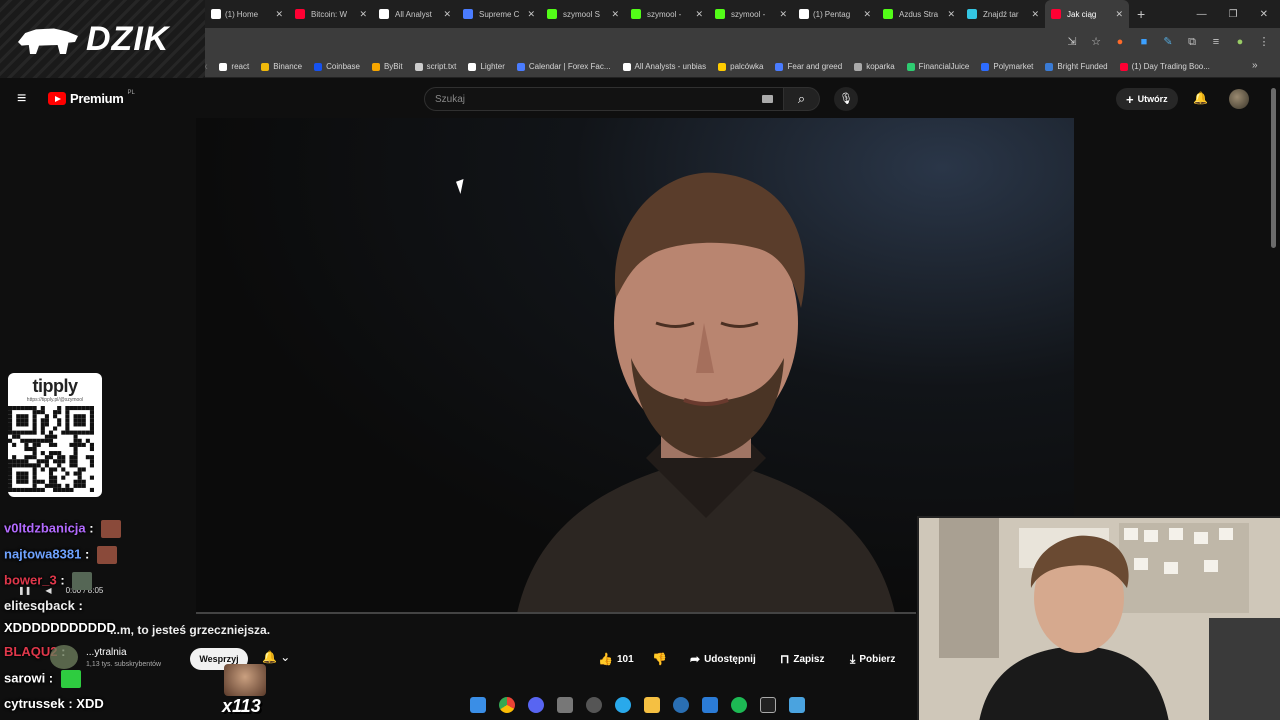  Describe the element at coordinates (1072, 42) in the screenshot. I see `install-icon: ⇲` at that location.